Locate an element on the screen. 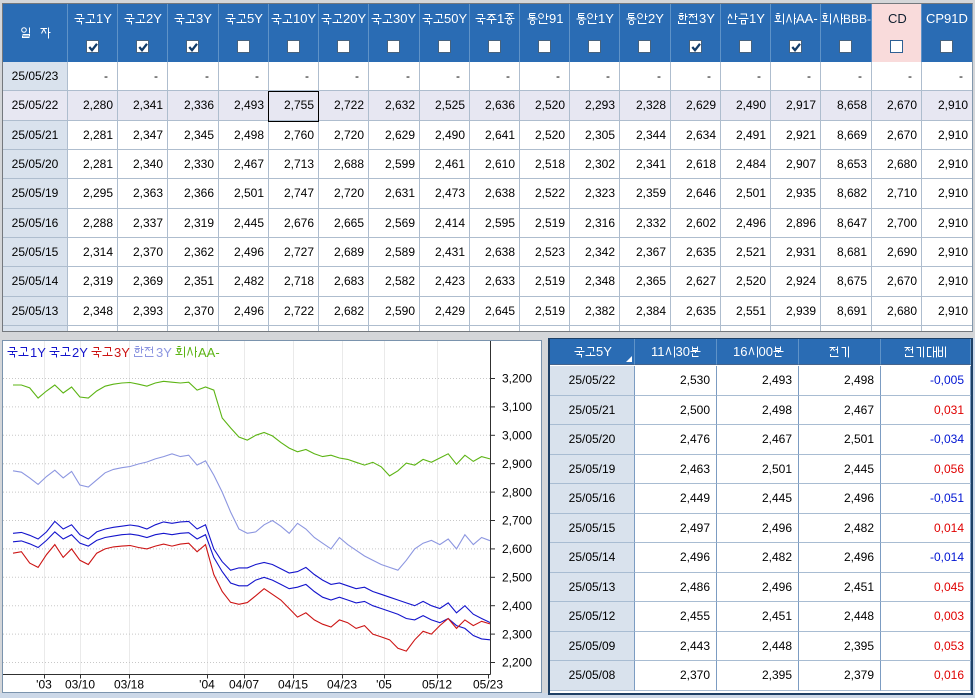  svg-text: 3,000 is located at coordinates (517, 436).